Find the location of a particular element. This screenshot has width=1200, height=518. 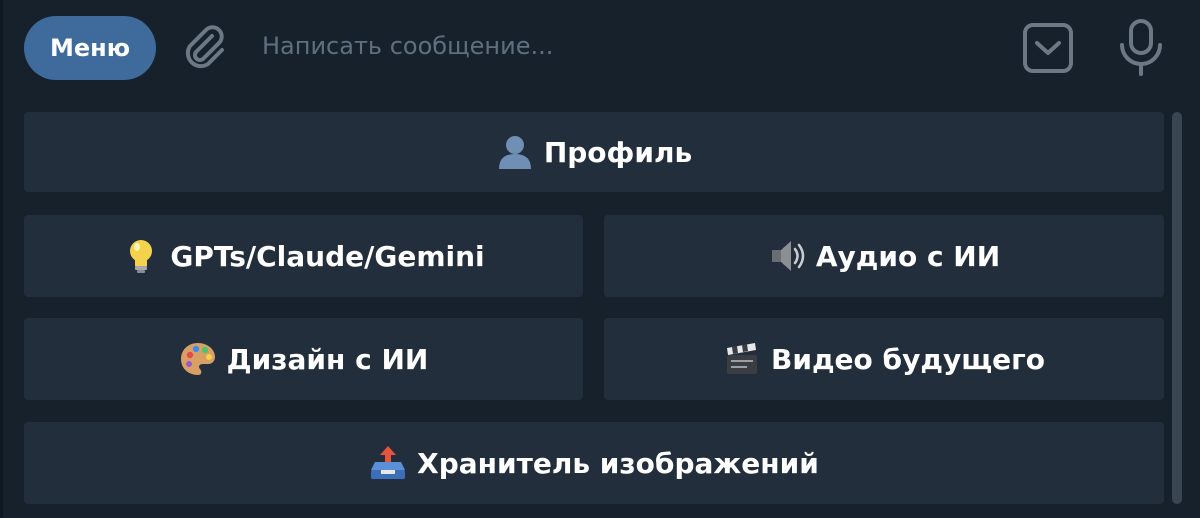

artist-palette-icon is located at coordinates (198, 359).